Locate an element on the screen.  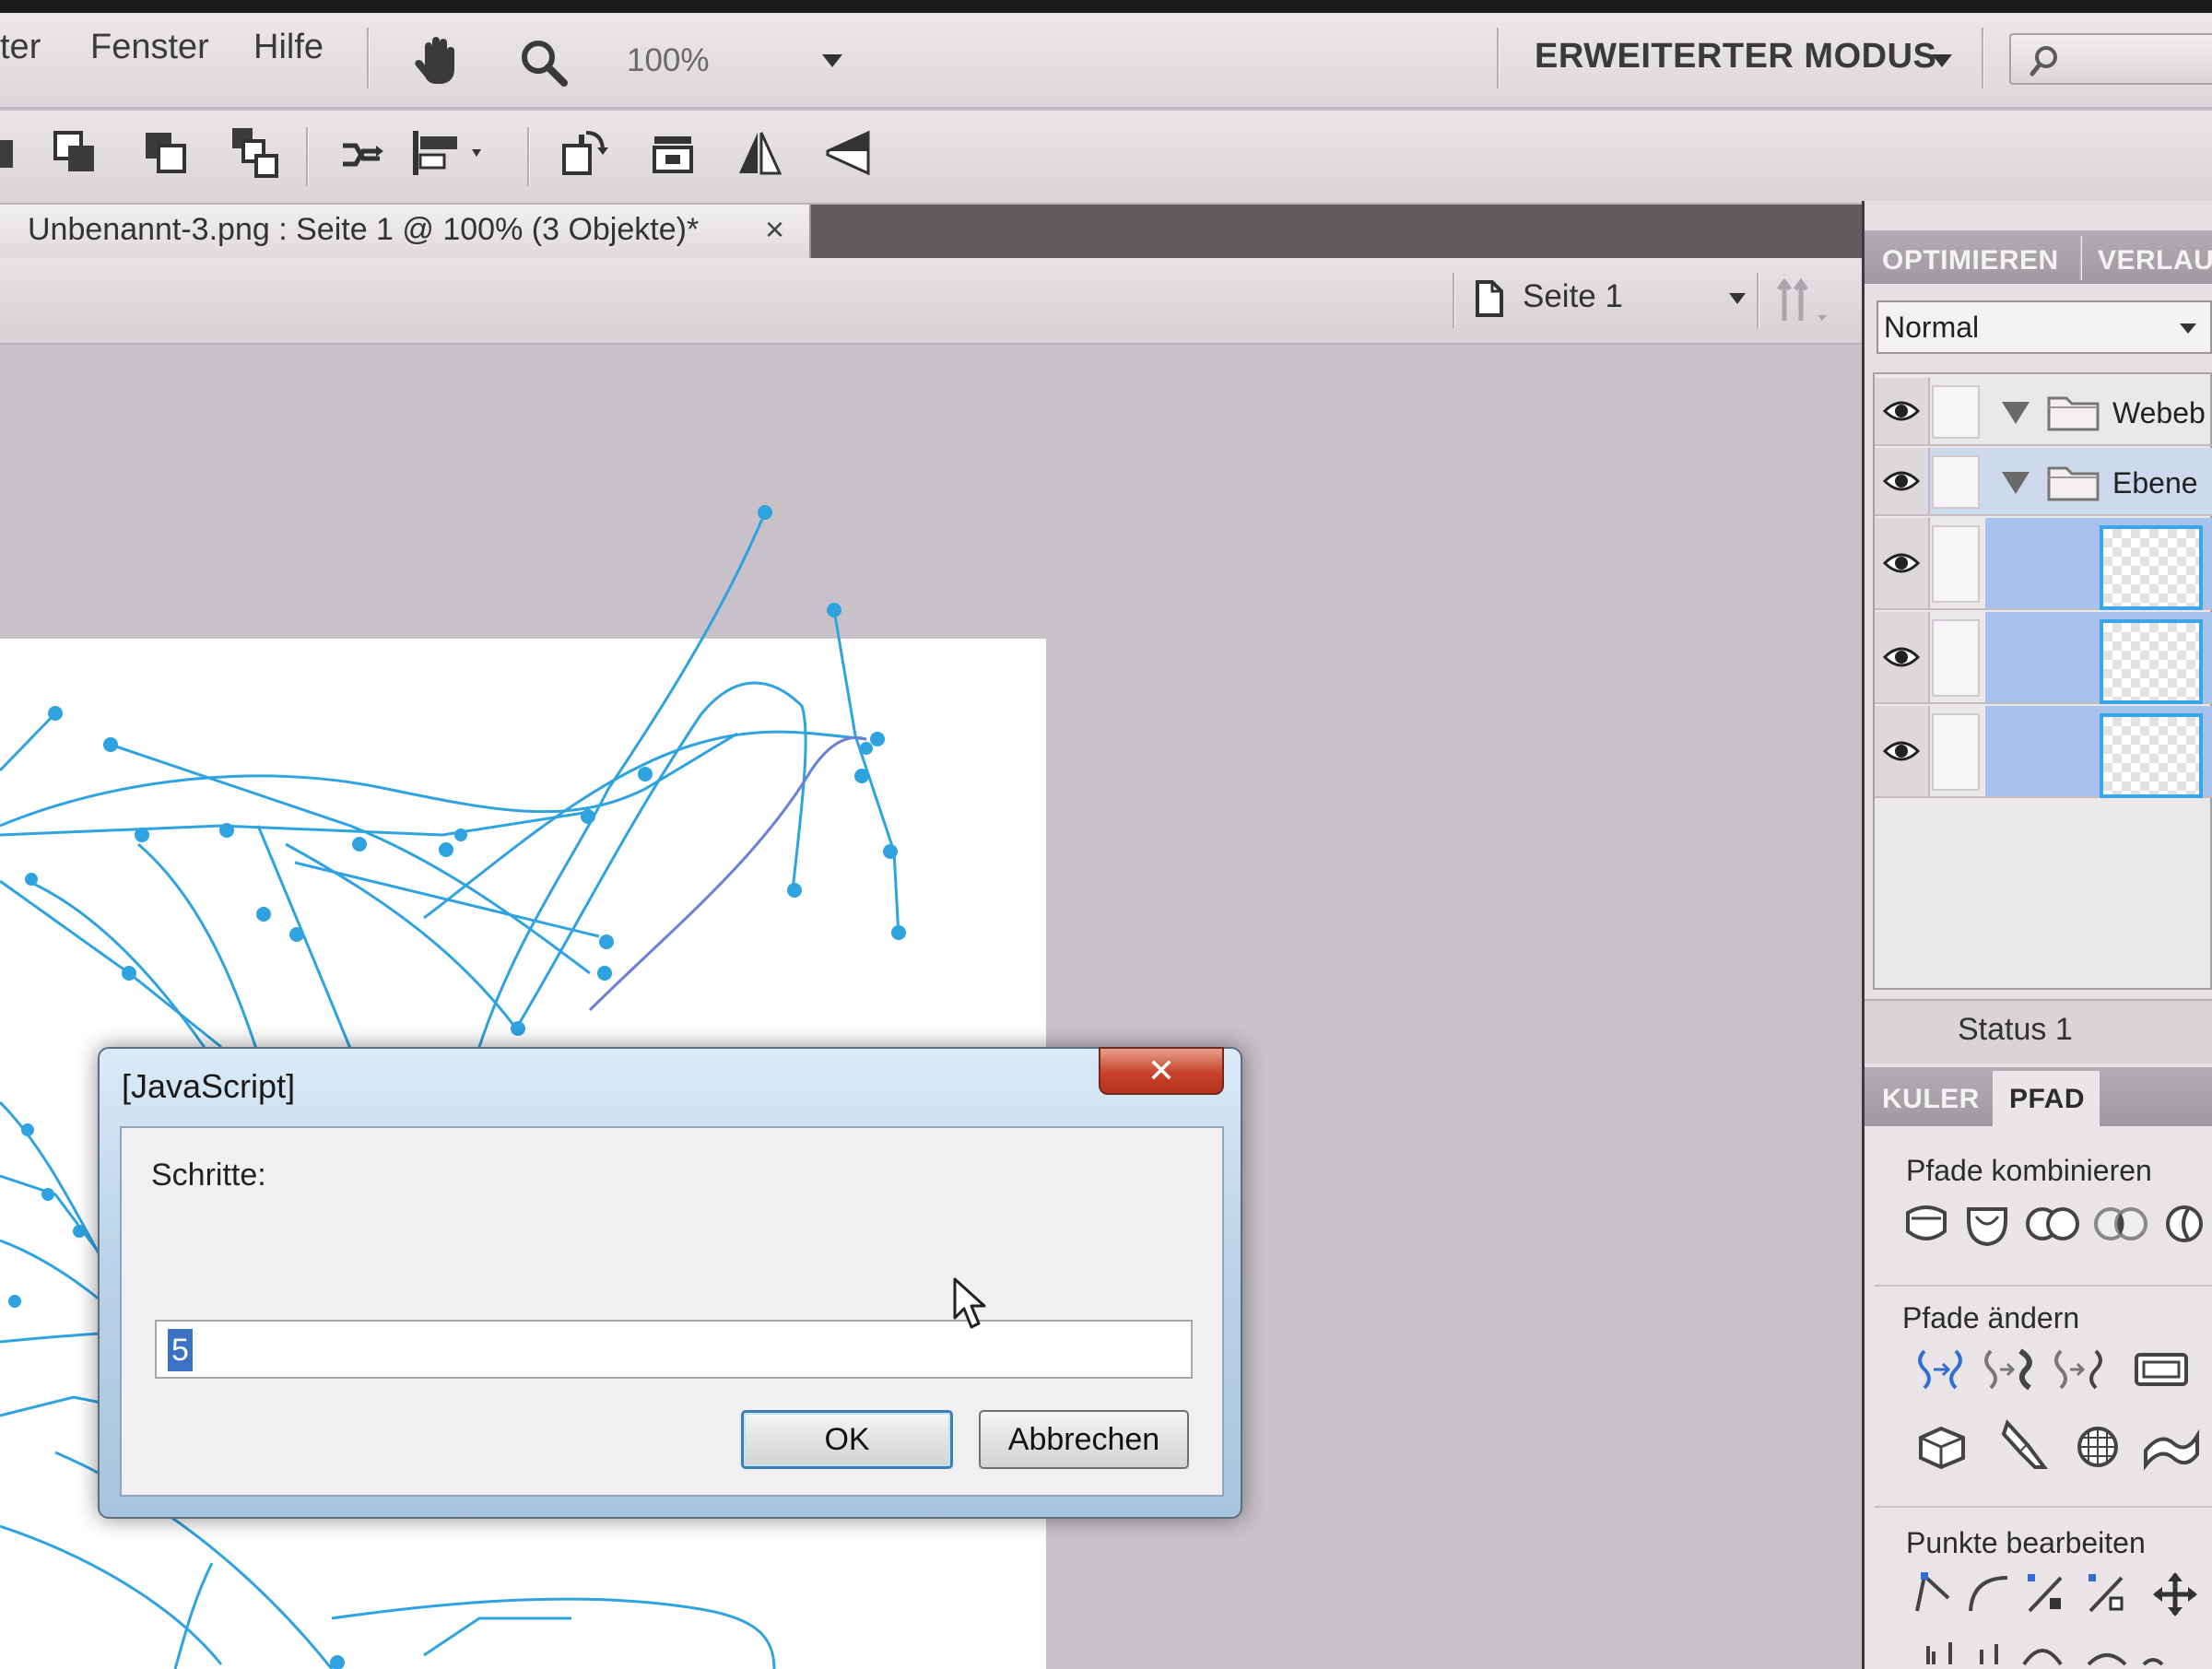
steps-input is located at coordinates (674, 1349).